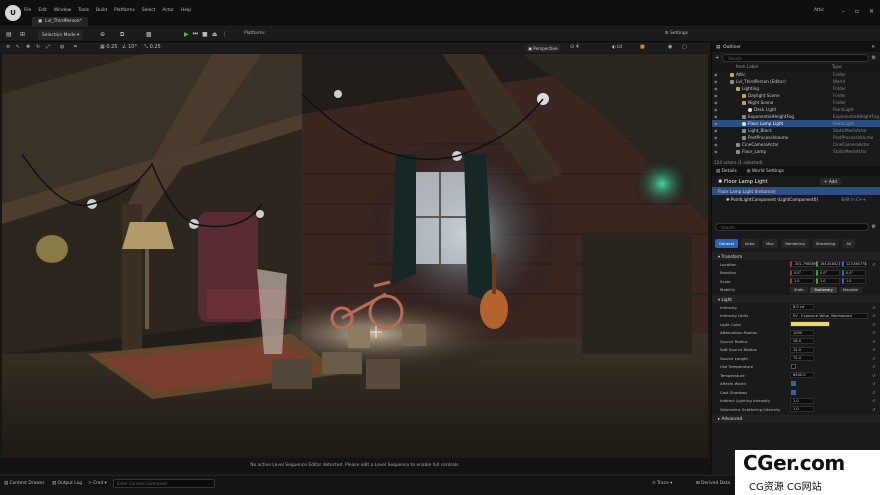 The image size is (880, 495). Describe the element at coordinates (62, 47) in the screenshot. I see `world-icon: ◍` at that location.